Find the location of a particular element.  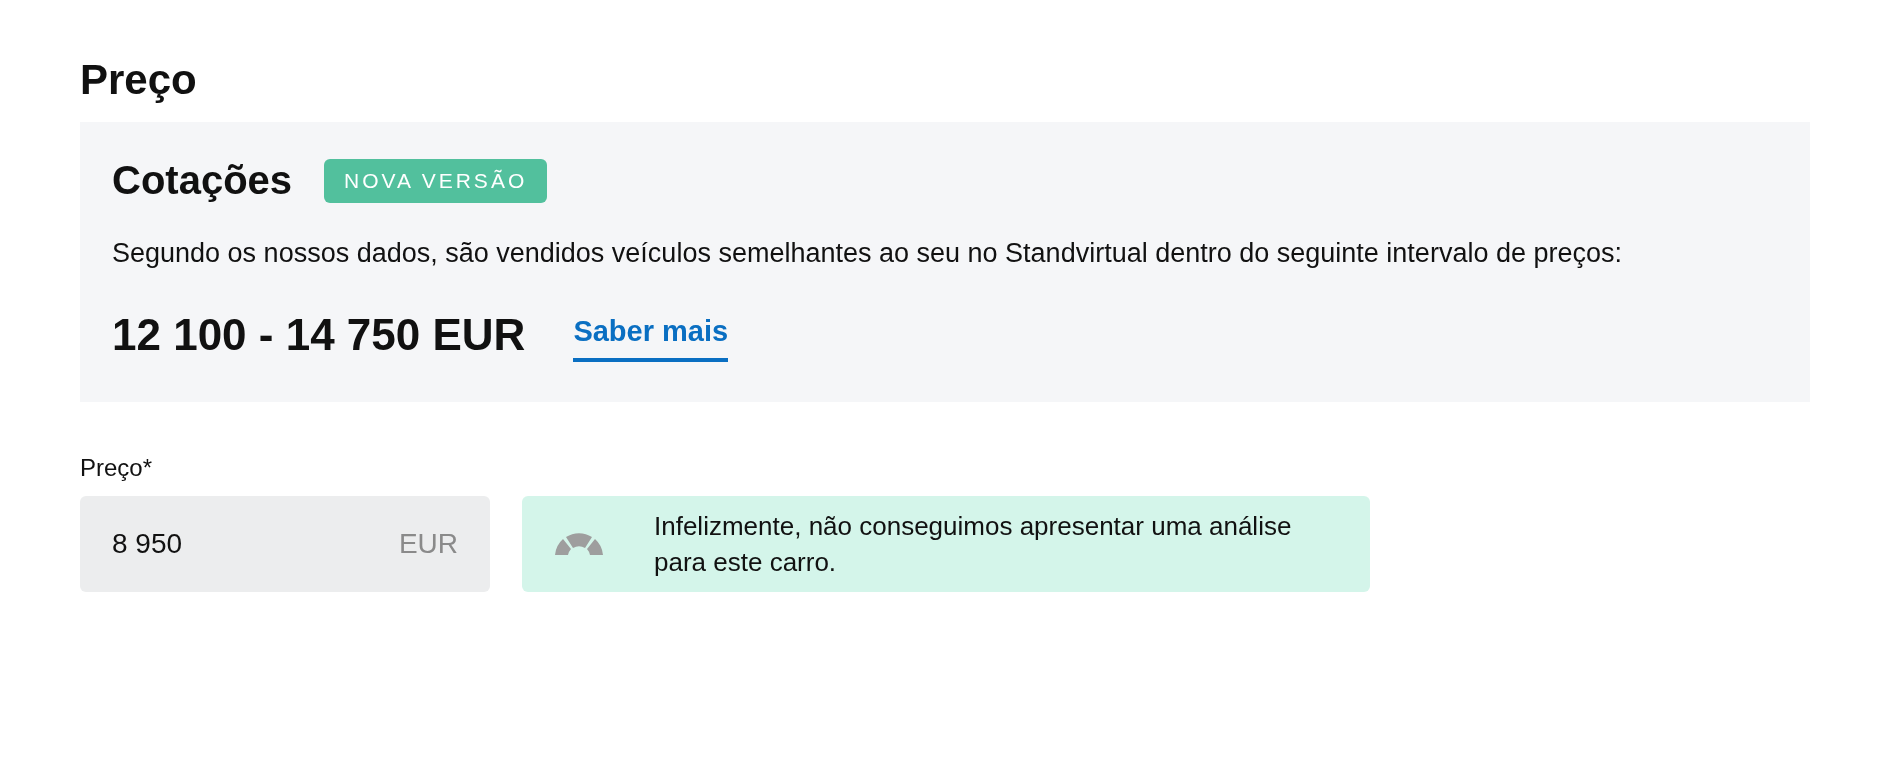

new-version-badge: NOVA VERSÃO is located at coordinates (436, 180).